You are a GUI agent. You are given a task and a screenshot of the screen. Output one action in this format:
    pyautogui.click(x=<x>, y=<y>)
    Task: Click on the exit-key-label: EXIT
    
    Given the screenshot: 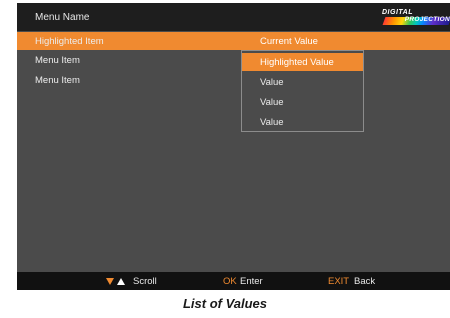 What is the action you would take?
    pyautogui.click(x=339, y=281)
    